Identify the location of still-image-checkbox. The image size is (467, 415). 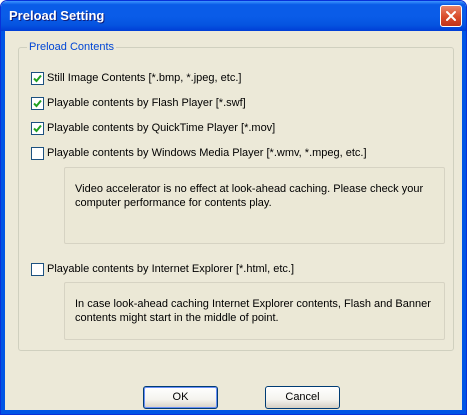
(37, 78).